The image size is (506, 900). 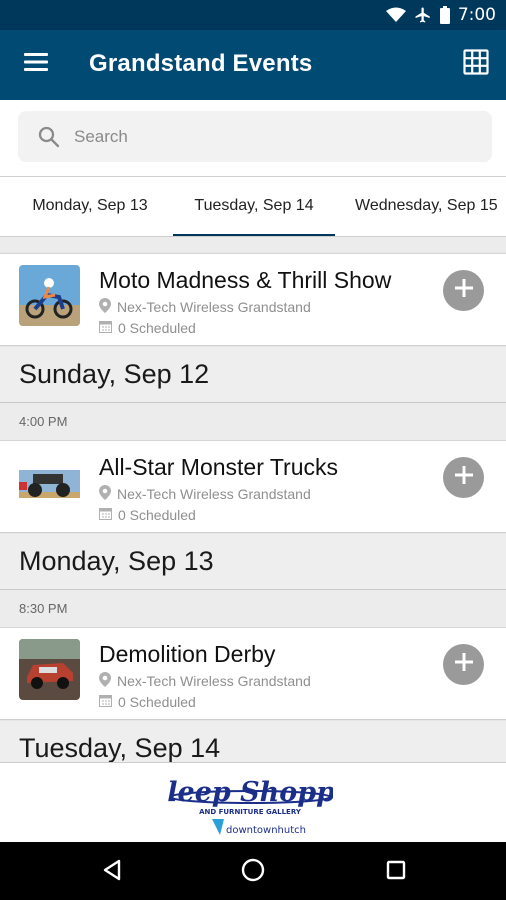 What do you see at coordinates (114, 374) in the screenshot?
I see `day-header-label: Sunday, Sep 12` at bounding box center [114, 374].